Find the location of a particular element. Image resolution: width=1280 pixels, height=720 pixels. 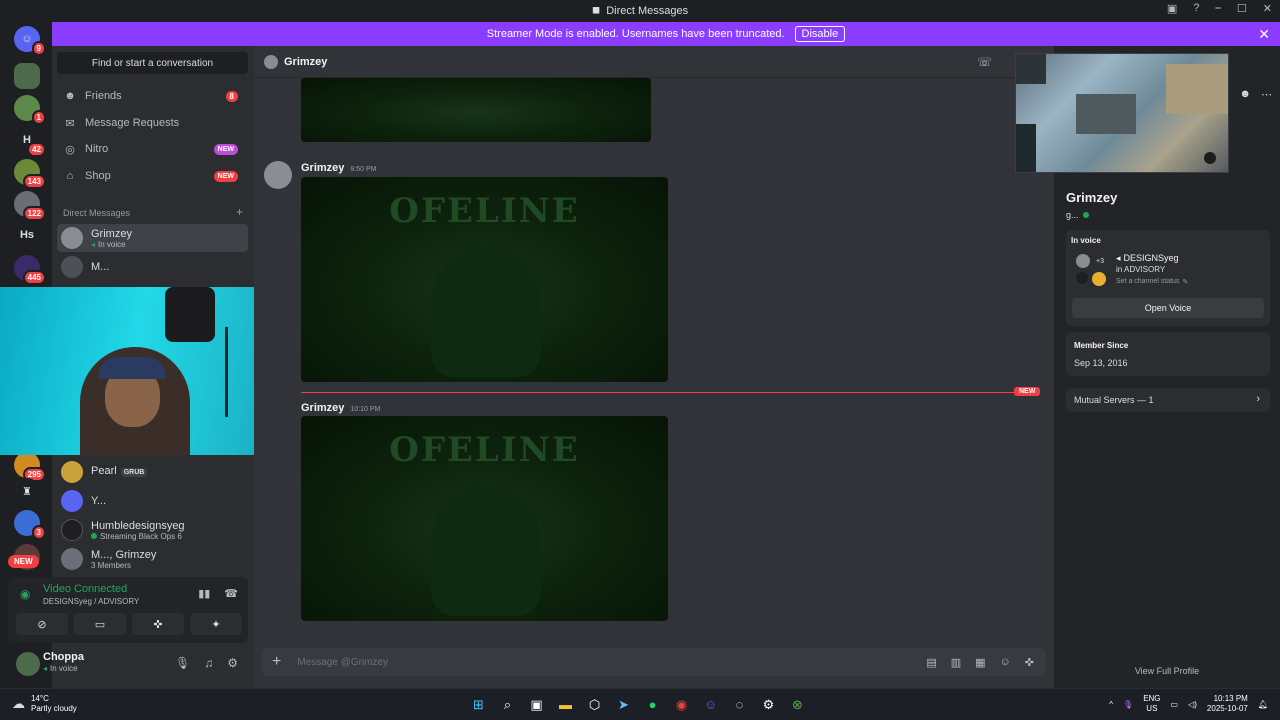

weather-icon: ☁ is located at coordinates (18, 703).